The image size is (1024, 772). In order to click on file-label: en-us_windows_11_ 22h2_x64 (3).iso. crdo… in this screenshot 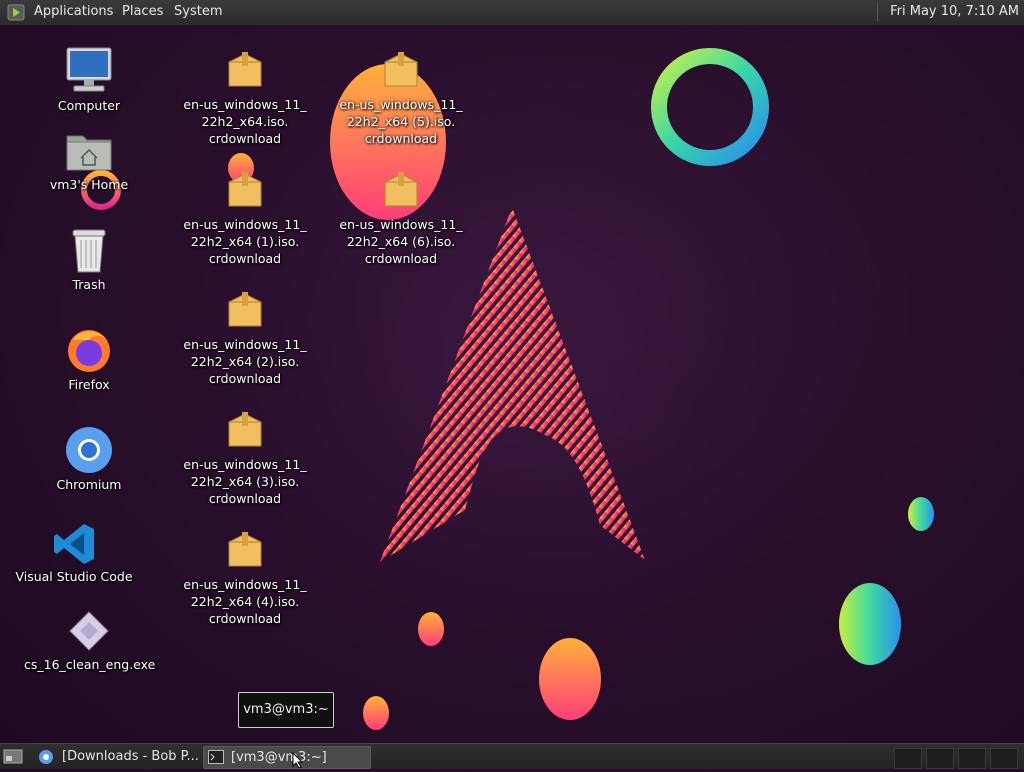, I will do `click(245, 481)`.